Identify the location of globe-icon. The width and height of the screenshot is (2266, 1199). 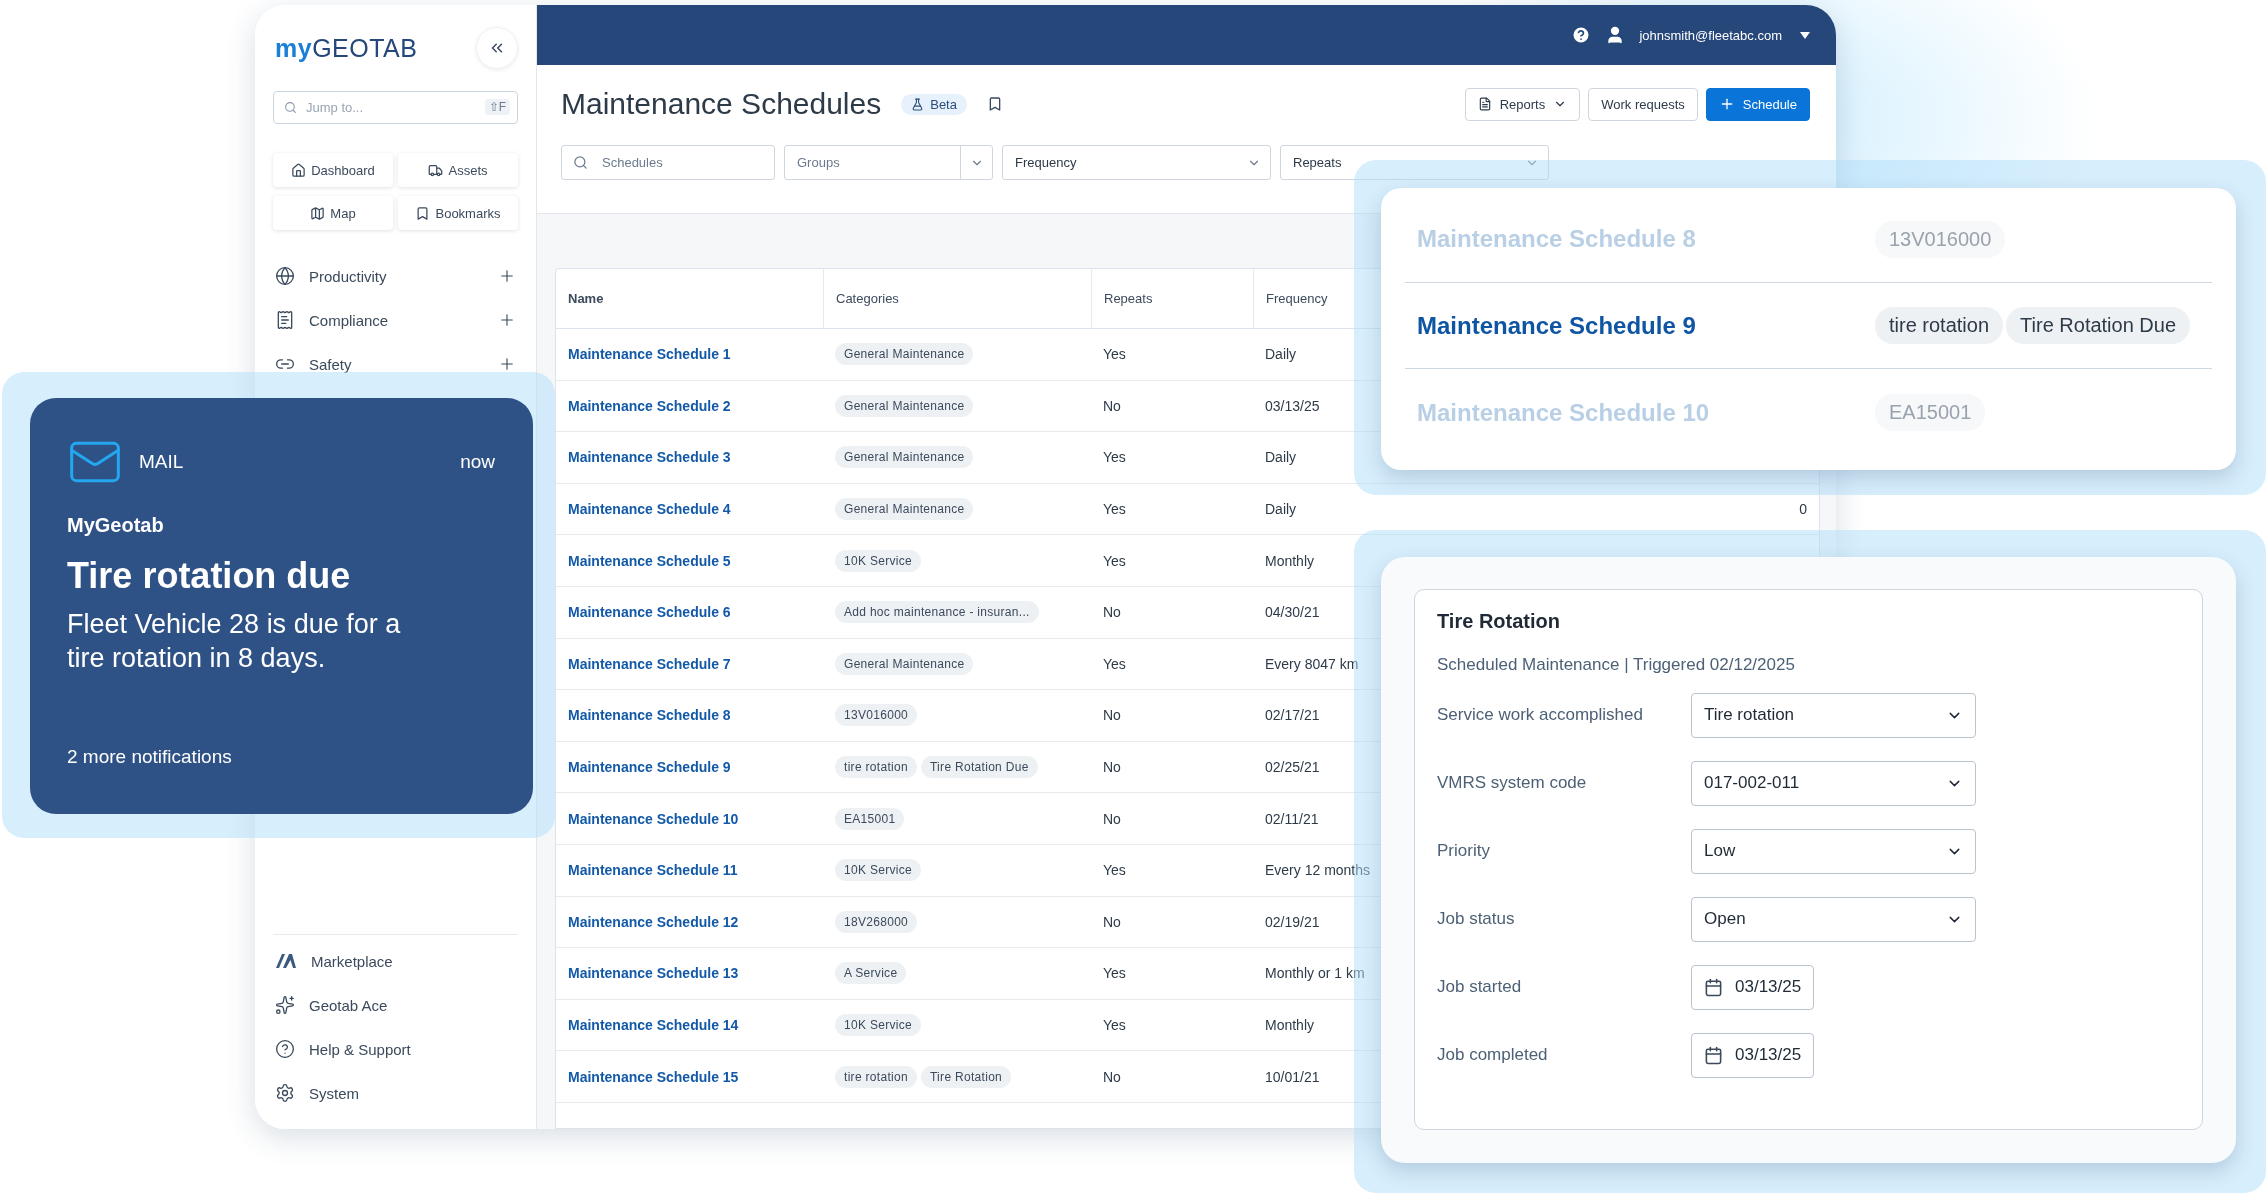
(285, 276).